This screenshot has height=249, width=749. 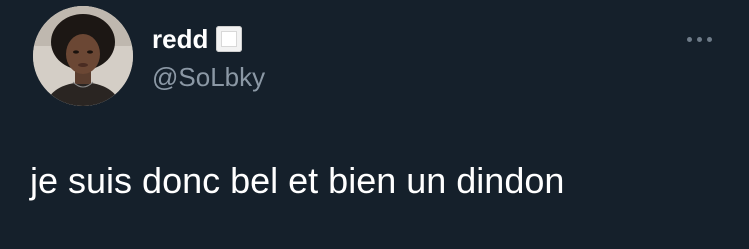 I want to click on display-name: redd, so click(x=197, y=39).